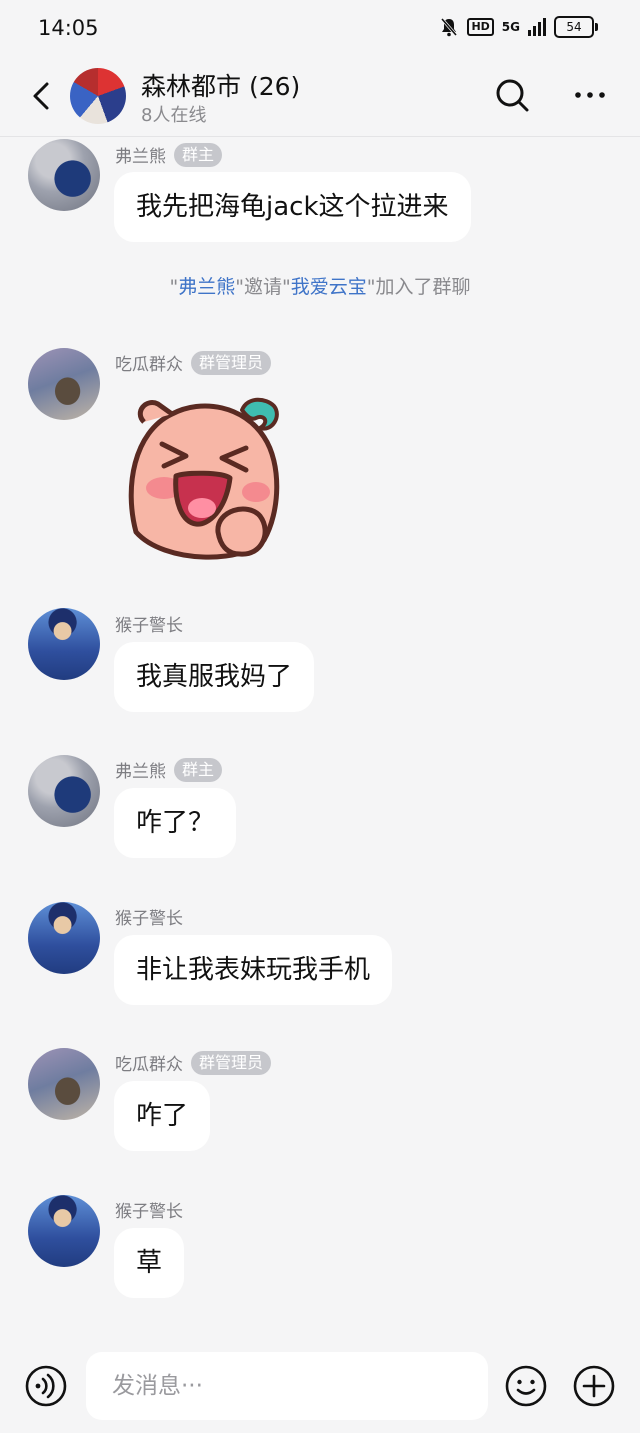  Describe the element at coordinates (68, 28) in the screenshot. I see `status-time: 14:05` at that location.